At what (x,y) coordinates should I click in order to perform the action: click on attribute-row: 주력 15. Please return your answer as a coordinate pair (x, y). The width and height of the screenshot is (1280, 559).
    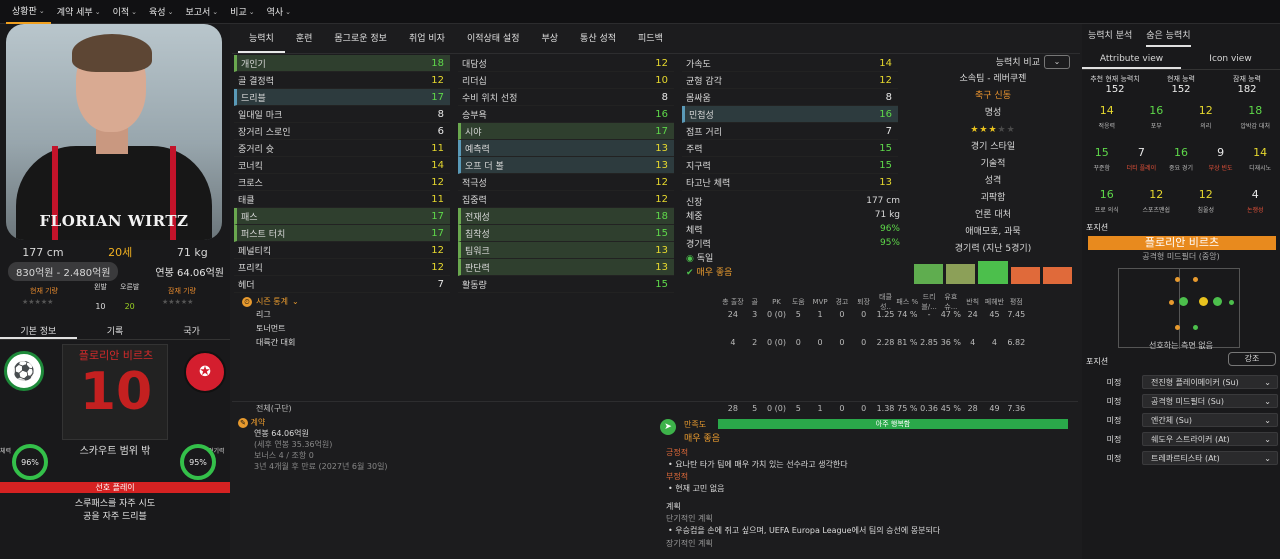
    Looking at the image, I should click on (790, 148).